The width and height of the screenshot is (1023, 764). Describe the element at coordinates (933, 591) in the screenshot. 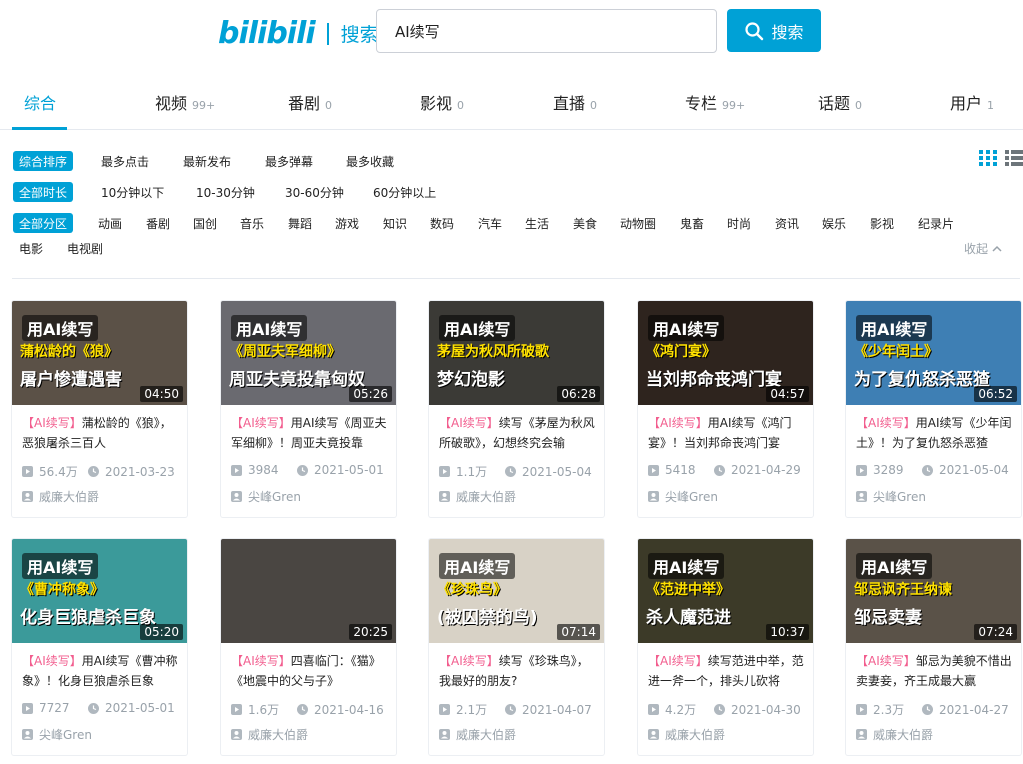

I see `video-thumbnail: 用AI续写 邹忌讽齐王纳谏 邹忌卖妻 07:24` at that location.